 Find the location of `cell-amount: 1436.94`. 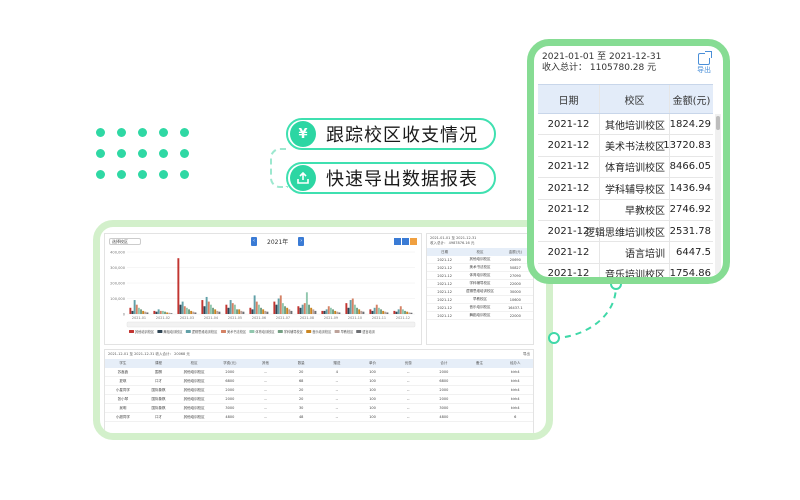

cell-amount: 1436.94 is located at coordinates (690, 188).